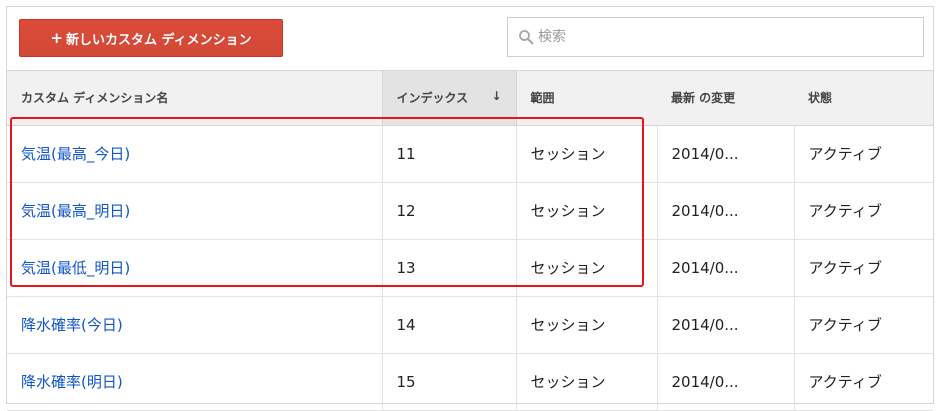 The image size is (940, 411). What do you see at coordinates (449, 325) in the screenshot?
I see `index-cell: 14` at bounding box center [449, 325].